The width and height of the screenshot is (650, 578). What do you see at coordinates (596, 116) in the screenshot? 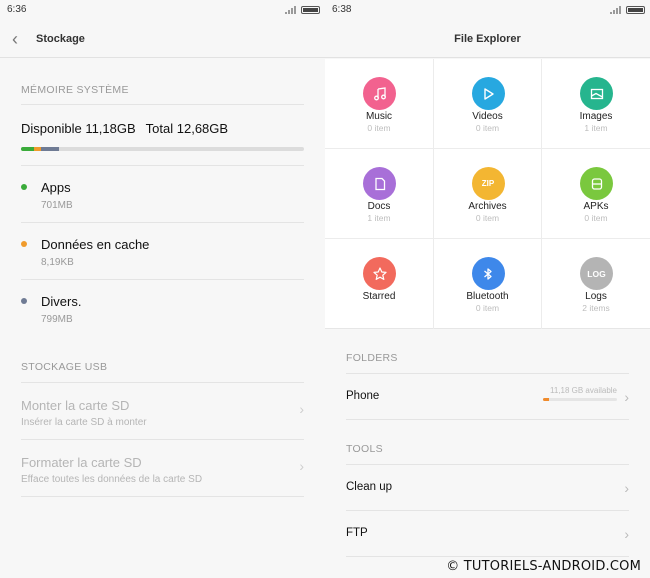
I see `category-label: Images` at bounding box center [596, 116].